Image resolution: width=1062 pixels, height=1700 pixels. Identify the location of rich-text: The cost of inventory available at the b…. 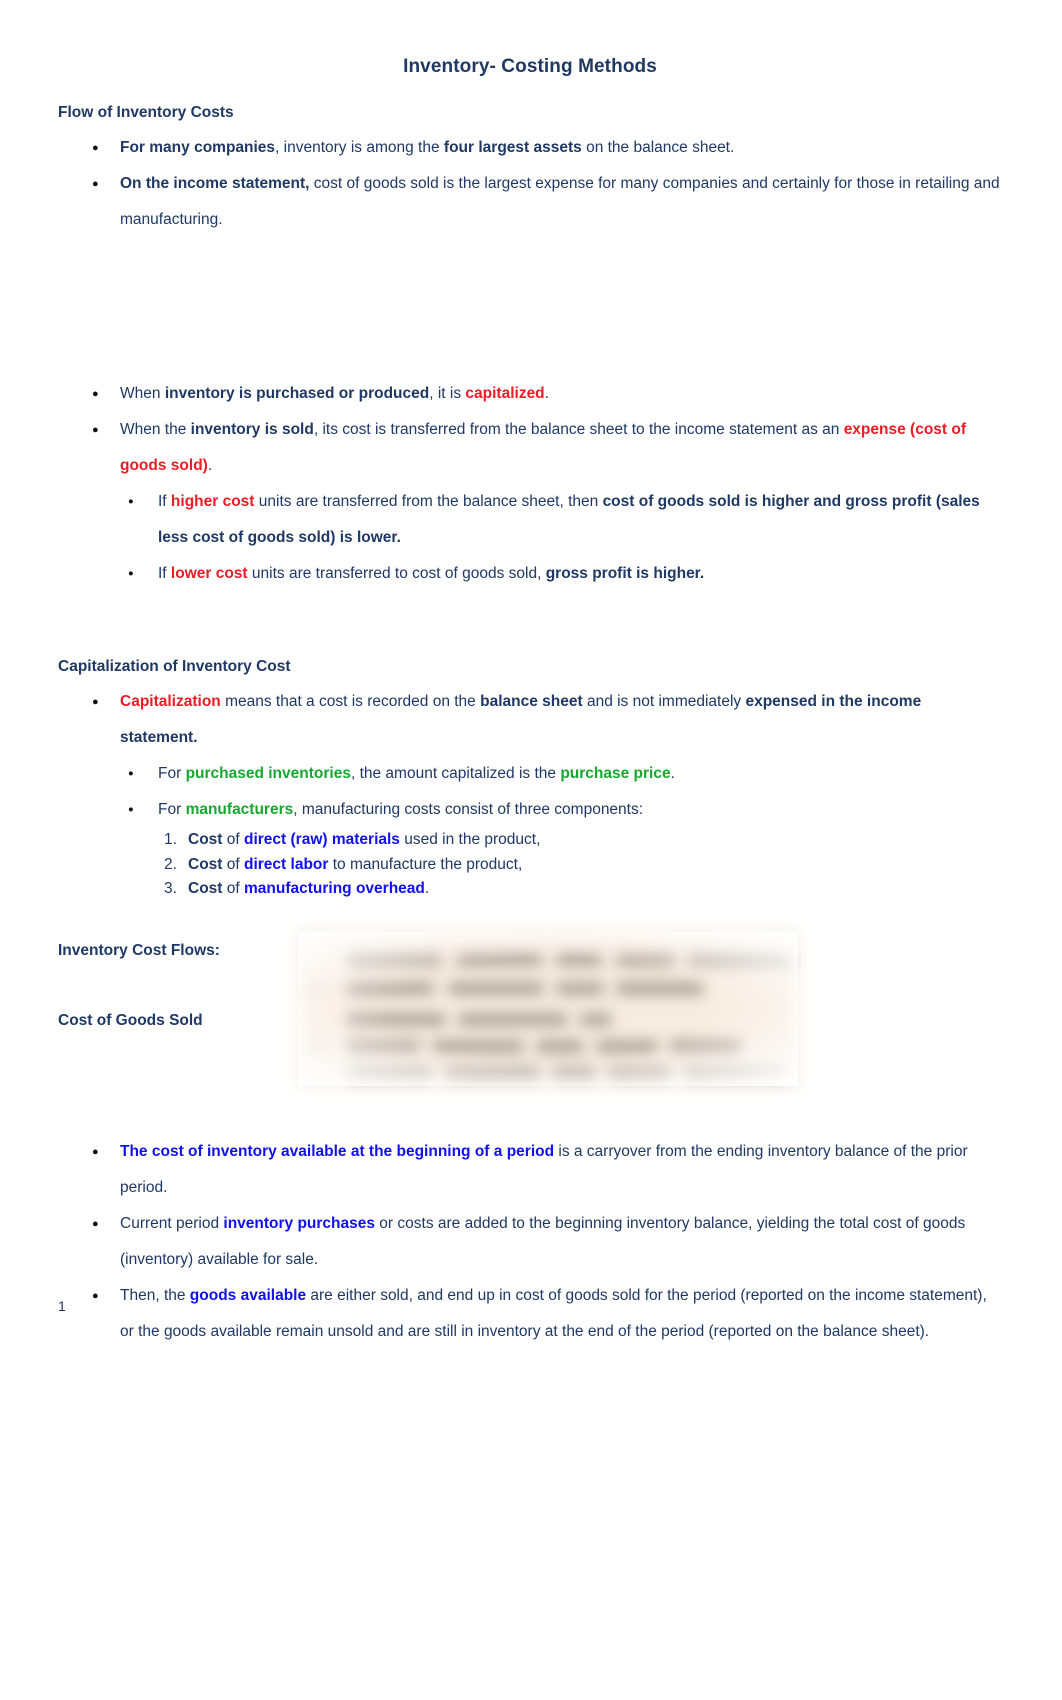
(544, 1169).